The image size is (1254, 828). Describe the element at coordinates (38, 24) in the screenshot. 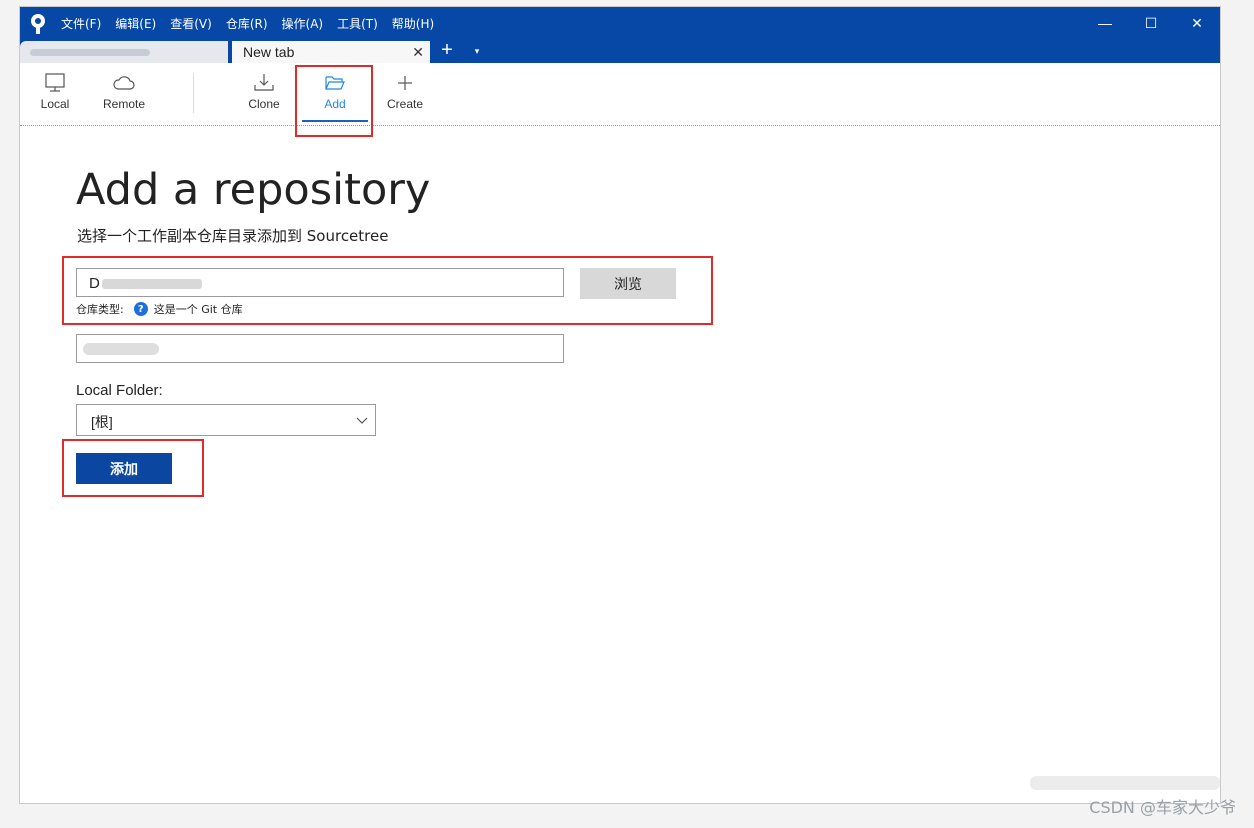

I see `sourcetree-logo-icon` at that location.